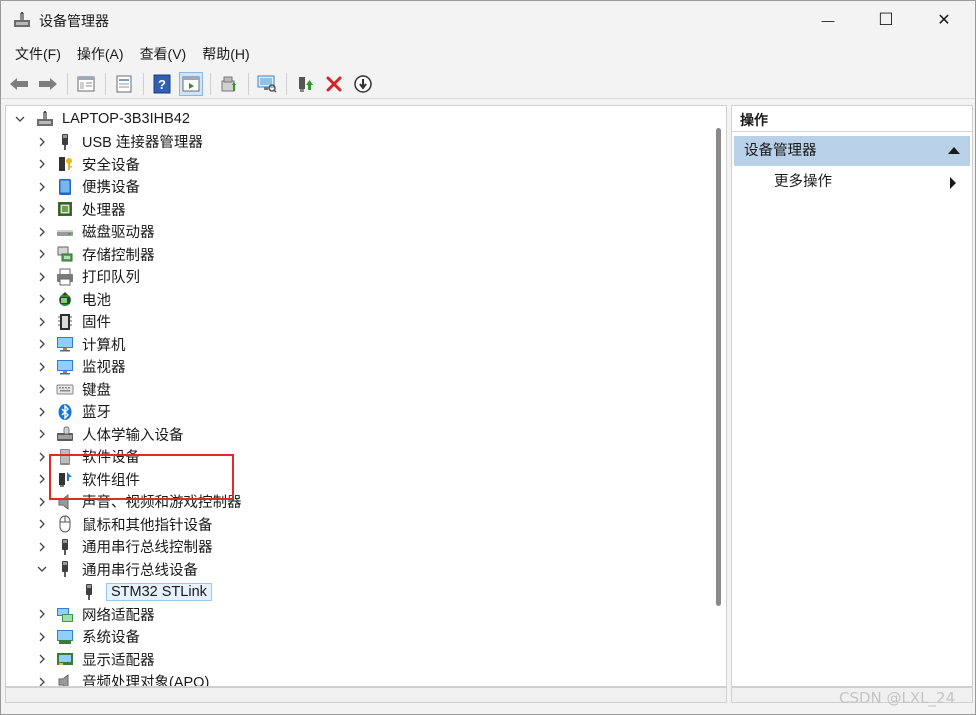 The image size is (976, 715). I want to click on tree-category: 监视器, so click(82, 367).